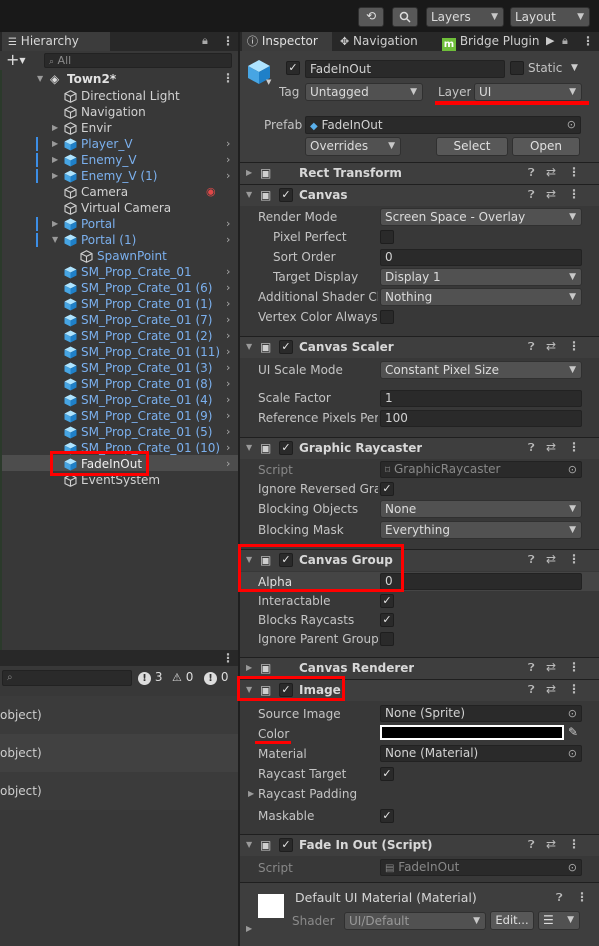 Image resolution: width=599 pixels, height=946 pixels. I want to click on property-dropdown: Everything ▼, so click(481, 530).